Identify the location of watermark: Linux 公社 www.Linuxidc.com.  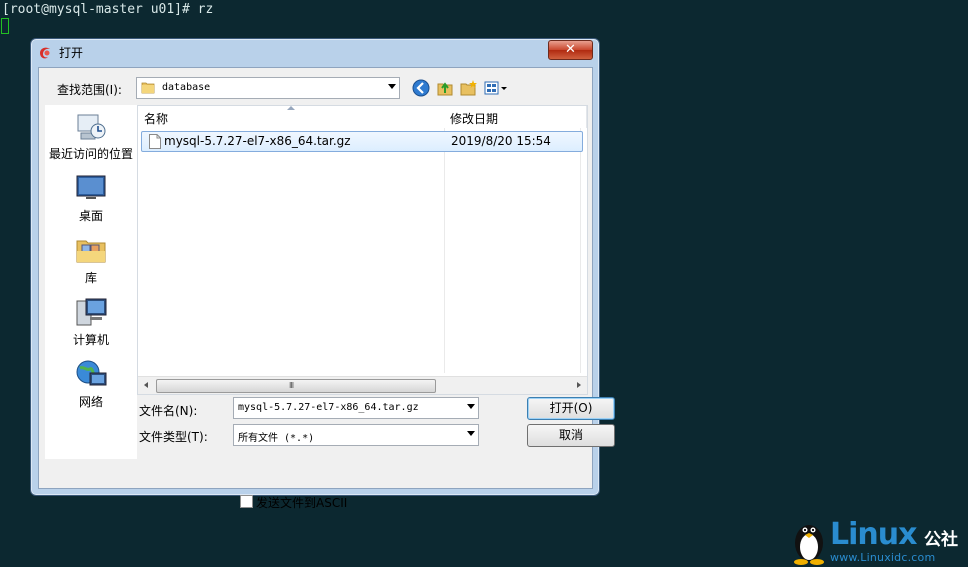
(879, 541).